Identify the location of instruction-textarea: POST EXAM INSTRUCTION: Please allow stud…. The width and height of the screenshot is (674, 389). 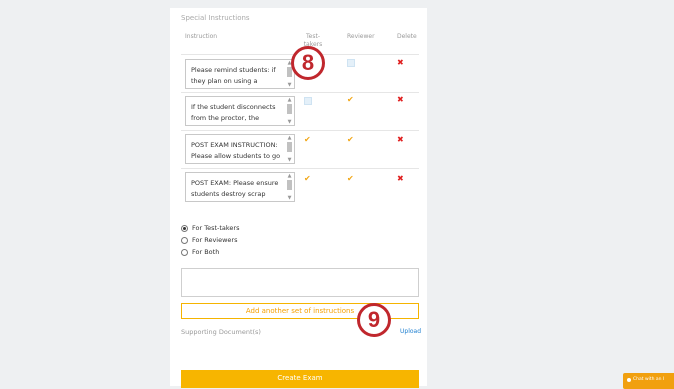
(240, 149).